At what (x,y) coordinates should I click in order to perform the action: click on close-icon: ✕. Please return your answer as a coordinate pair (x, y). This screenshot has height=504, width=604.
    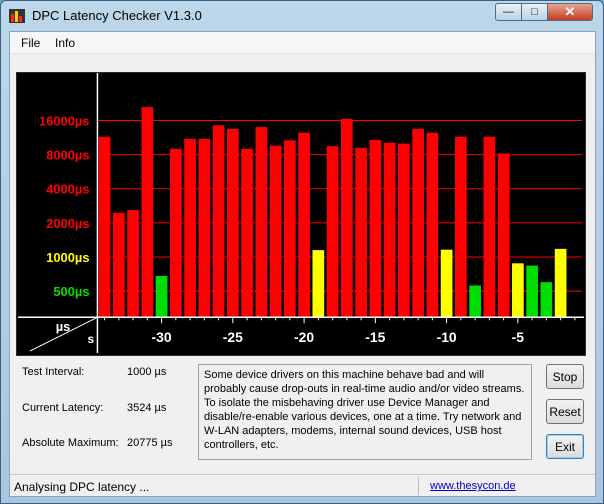
    Looking at the image, I should click on (570, 11).